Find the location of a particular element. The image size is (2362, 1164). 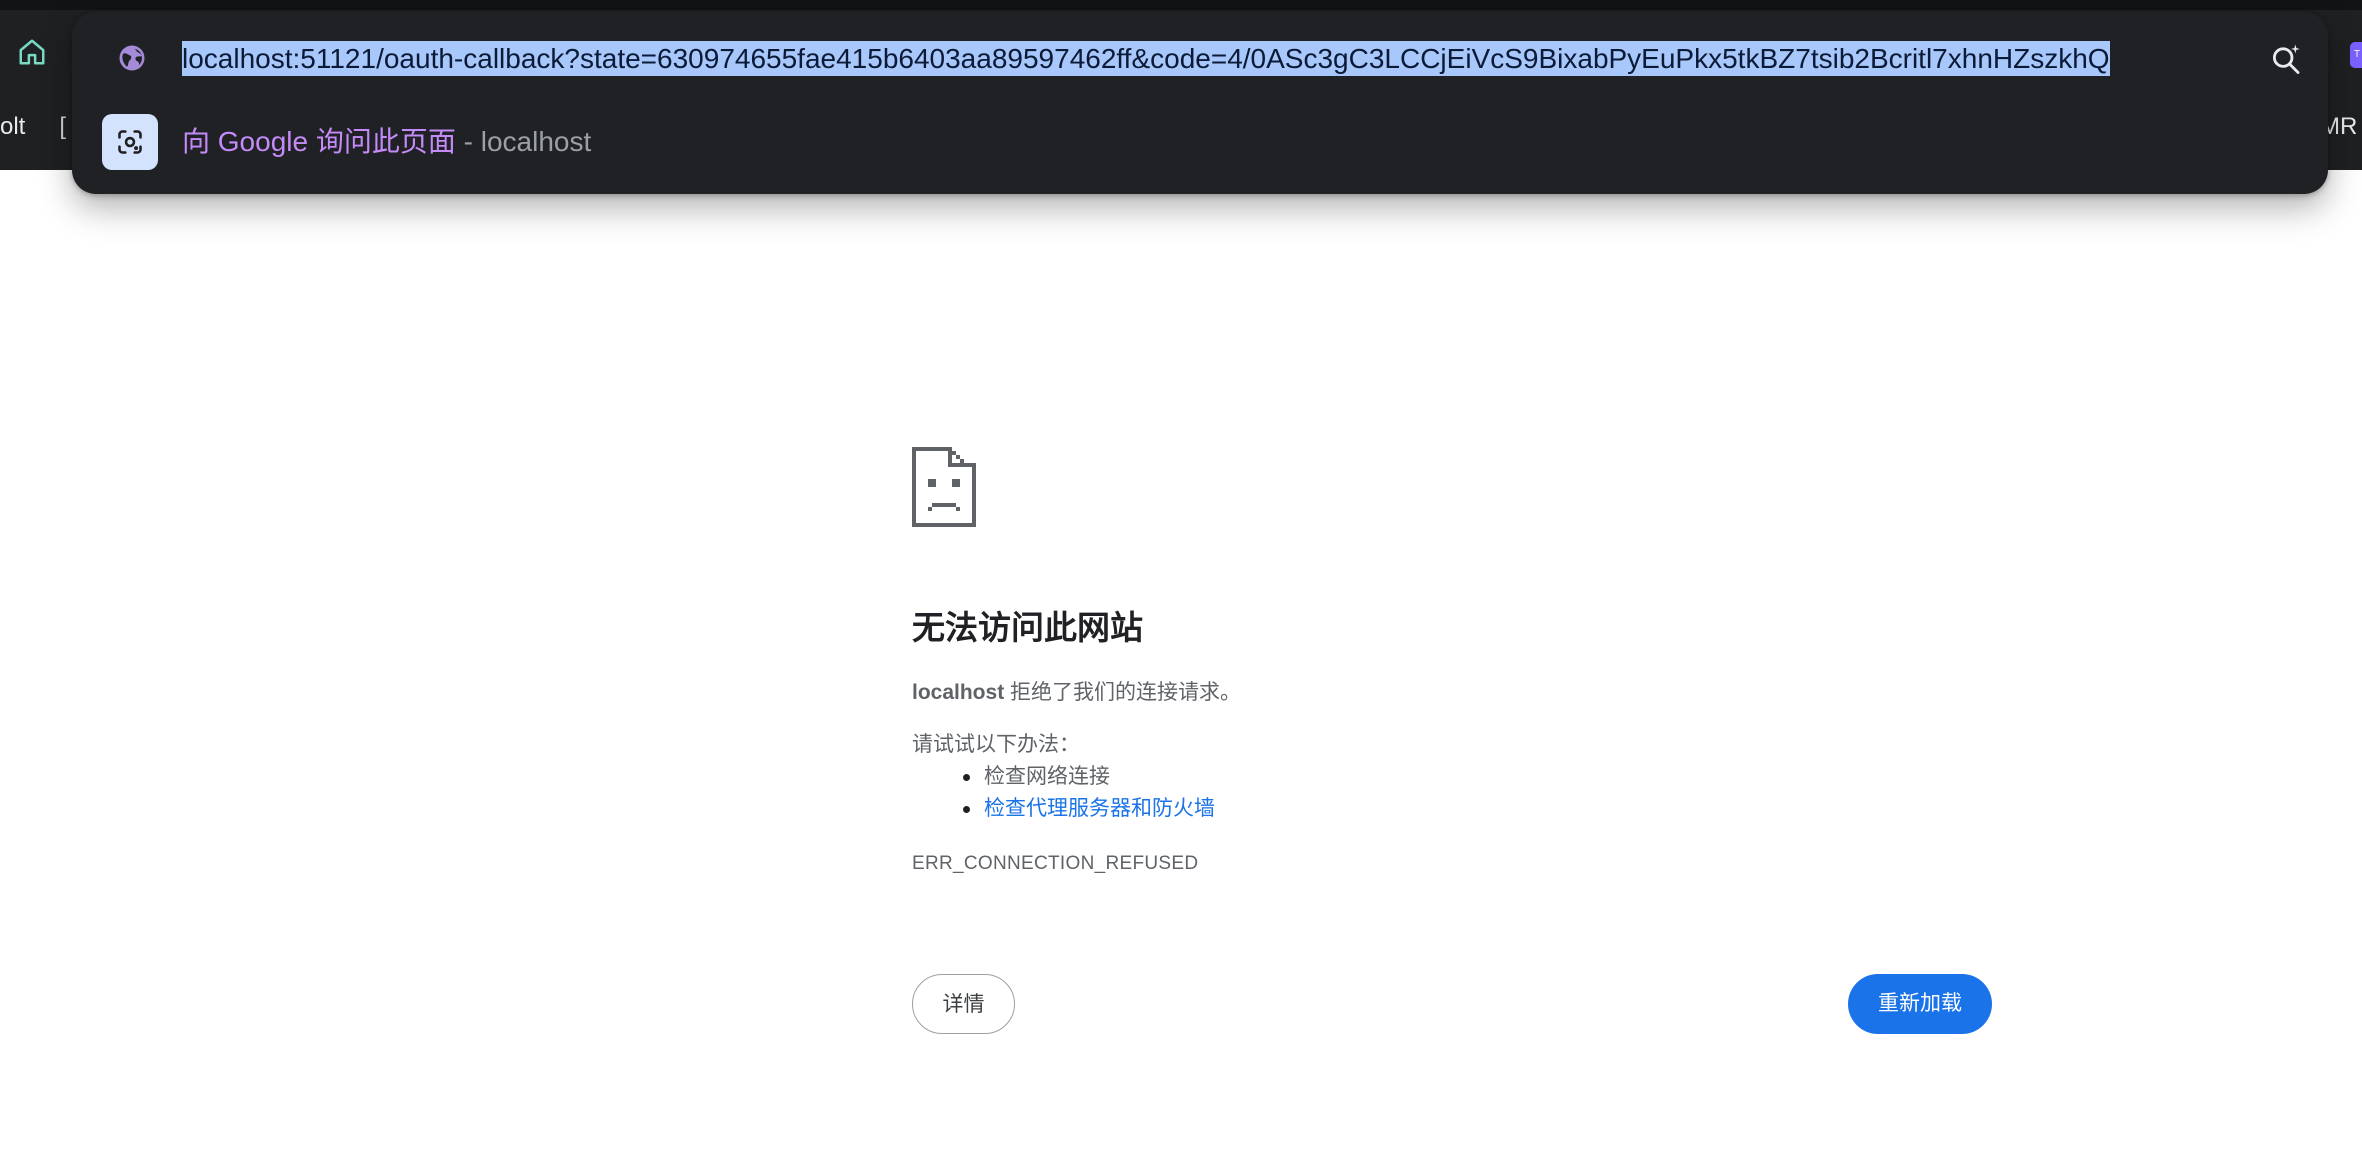

tab-strip-edge is located at coordinates (1181, 5).